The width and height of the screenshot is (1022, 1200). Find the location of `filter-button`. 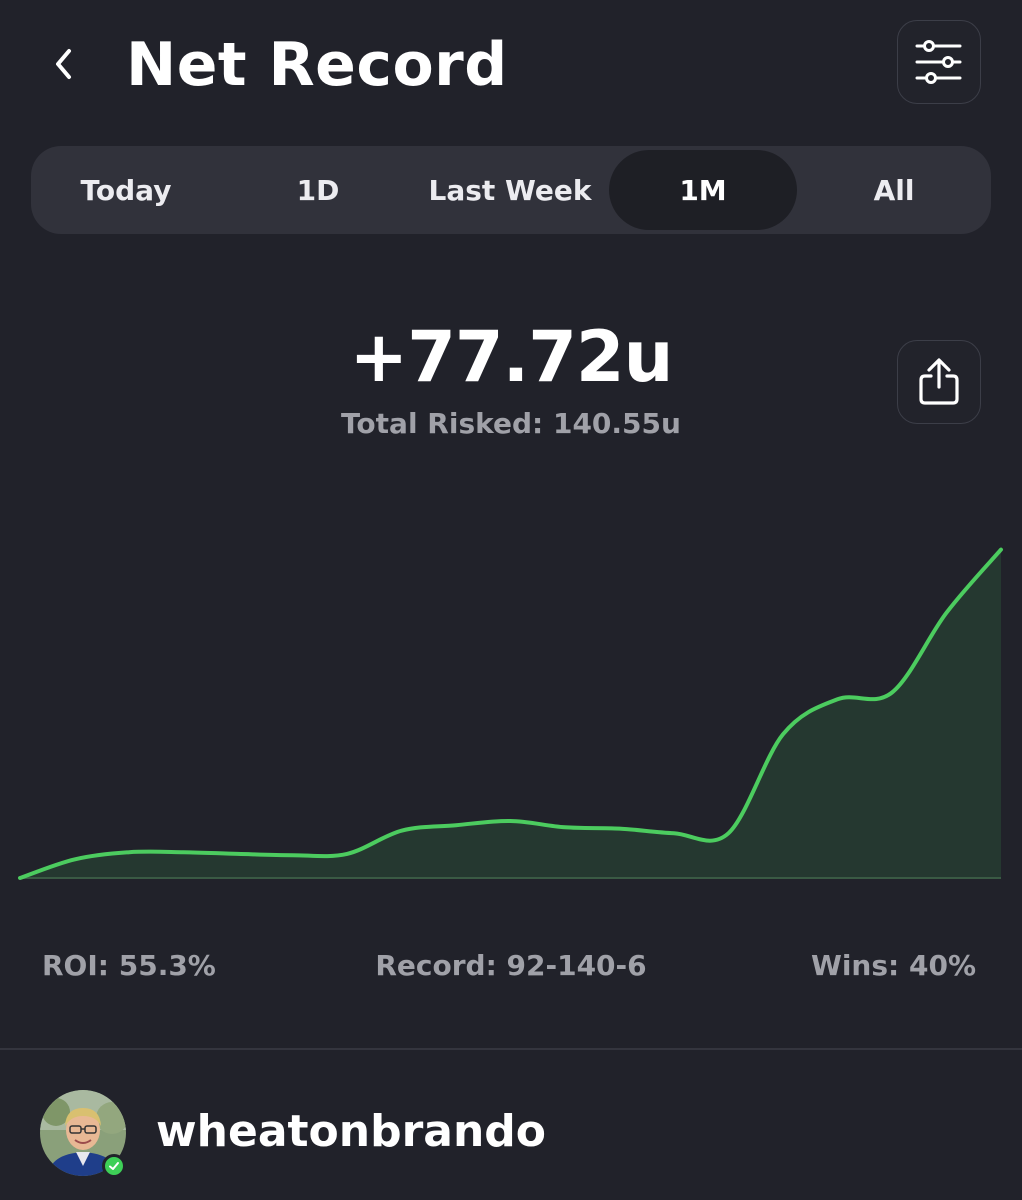

filter-button is located at coordinates (939, 62).